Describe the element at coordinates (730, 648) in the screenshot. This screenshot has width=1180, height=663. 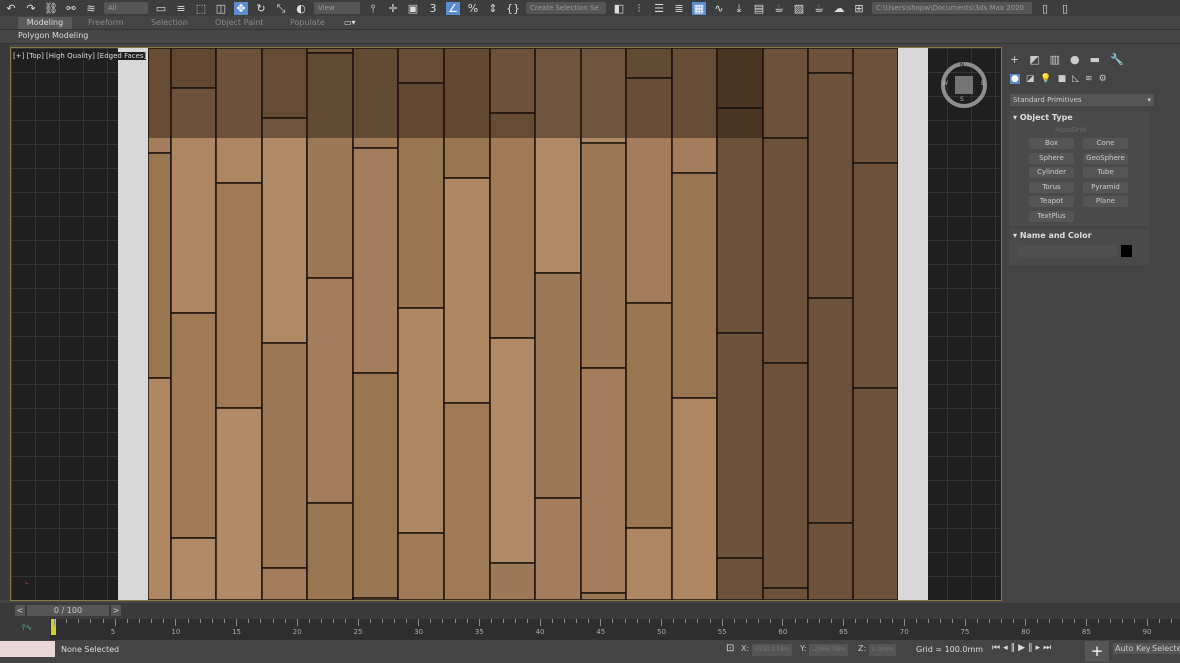
I see `absolute-mode-icon: ⊡` at that location.